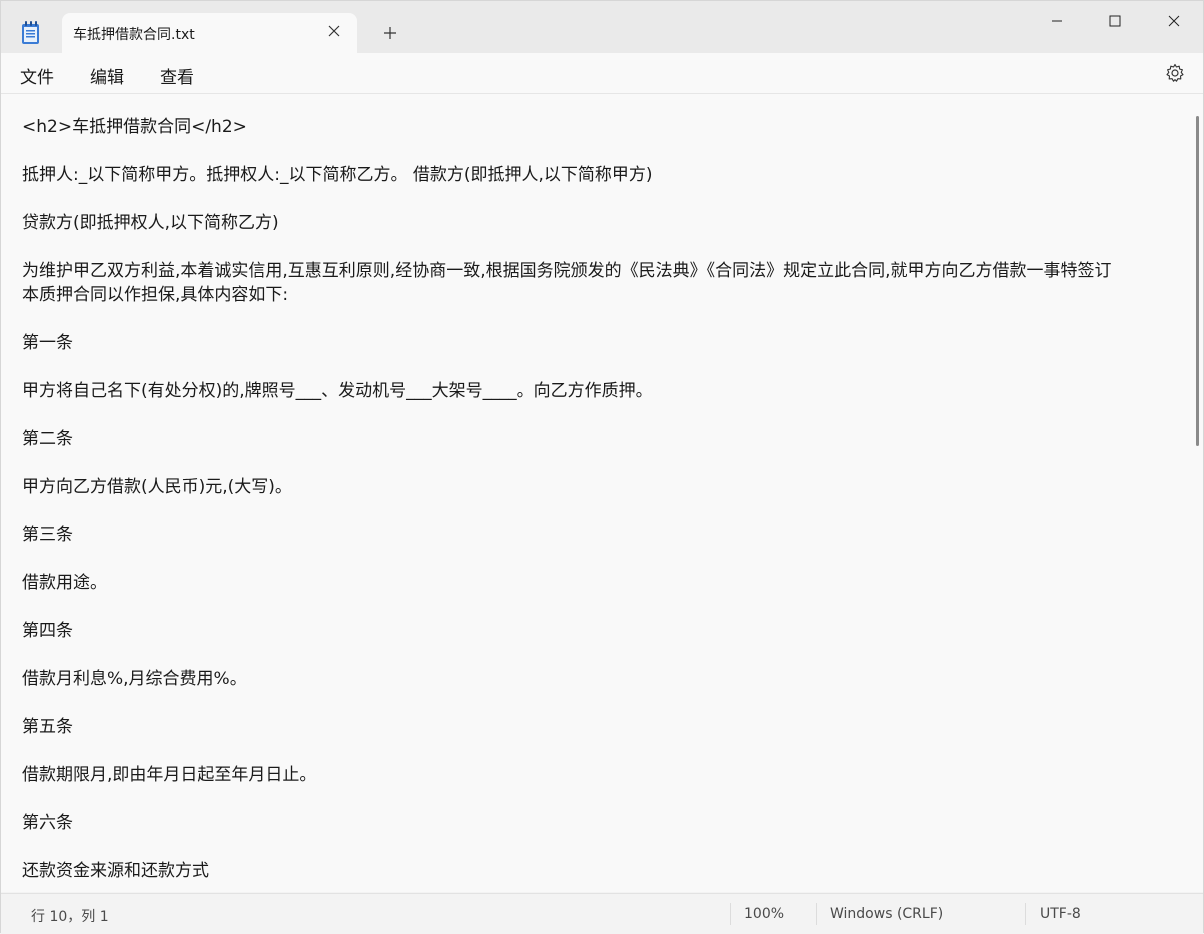  I want to click on maximize-icon, so click(1115, 21).